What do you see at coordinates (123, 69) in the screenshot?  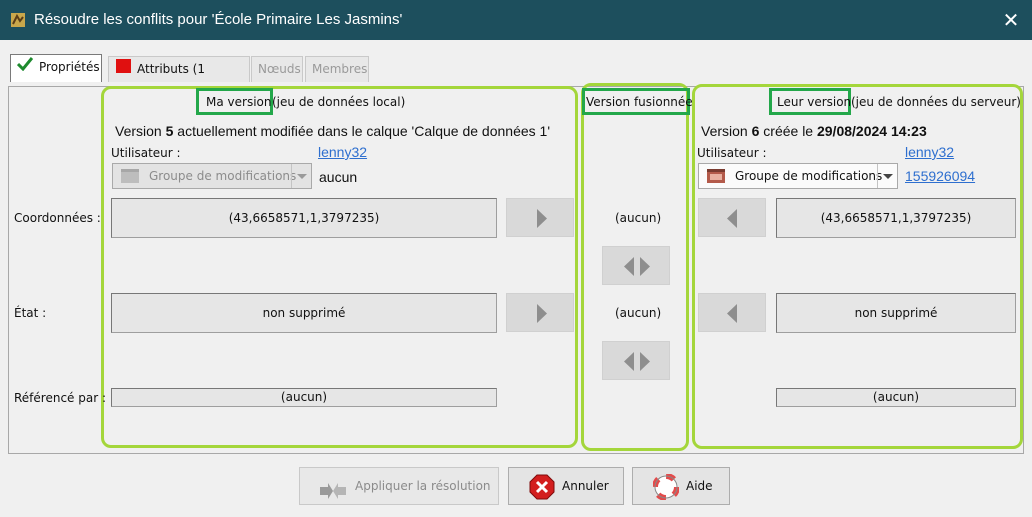 I see `red-square-icon` at bounding box center [123, 69].